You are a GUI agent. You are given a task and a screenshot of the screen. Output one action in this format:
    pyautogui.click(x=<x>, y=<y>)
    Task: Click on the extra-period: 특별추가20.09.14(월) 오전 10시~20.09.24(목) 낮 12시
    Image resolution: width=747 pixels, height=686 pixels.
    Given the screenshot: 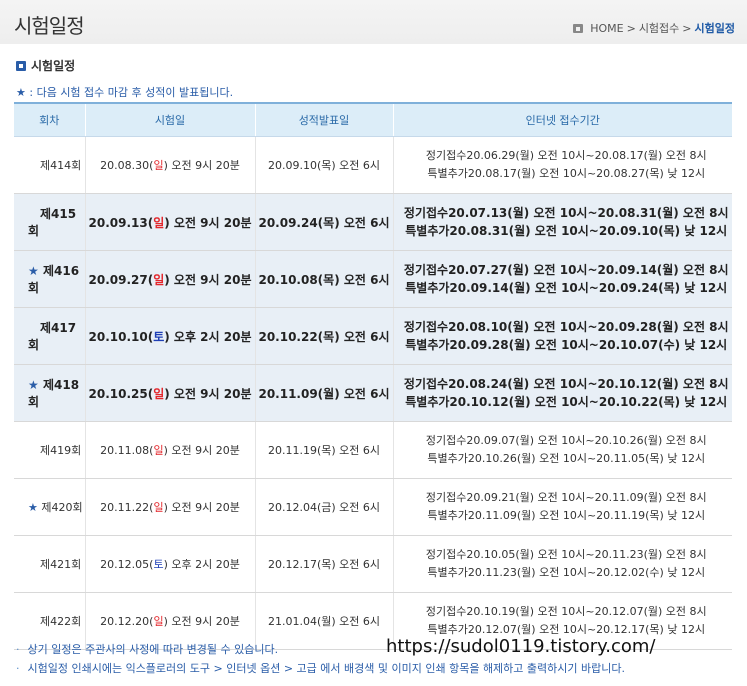 What is the action you would take?
    pyautogui.click(x=566, y=288)
    